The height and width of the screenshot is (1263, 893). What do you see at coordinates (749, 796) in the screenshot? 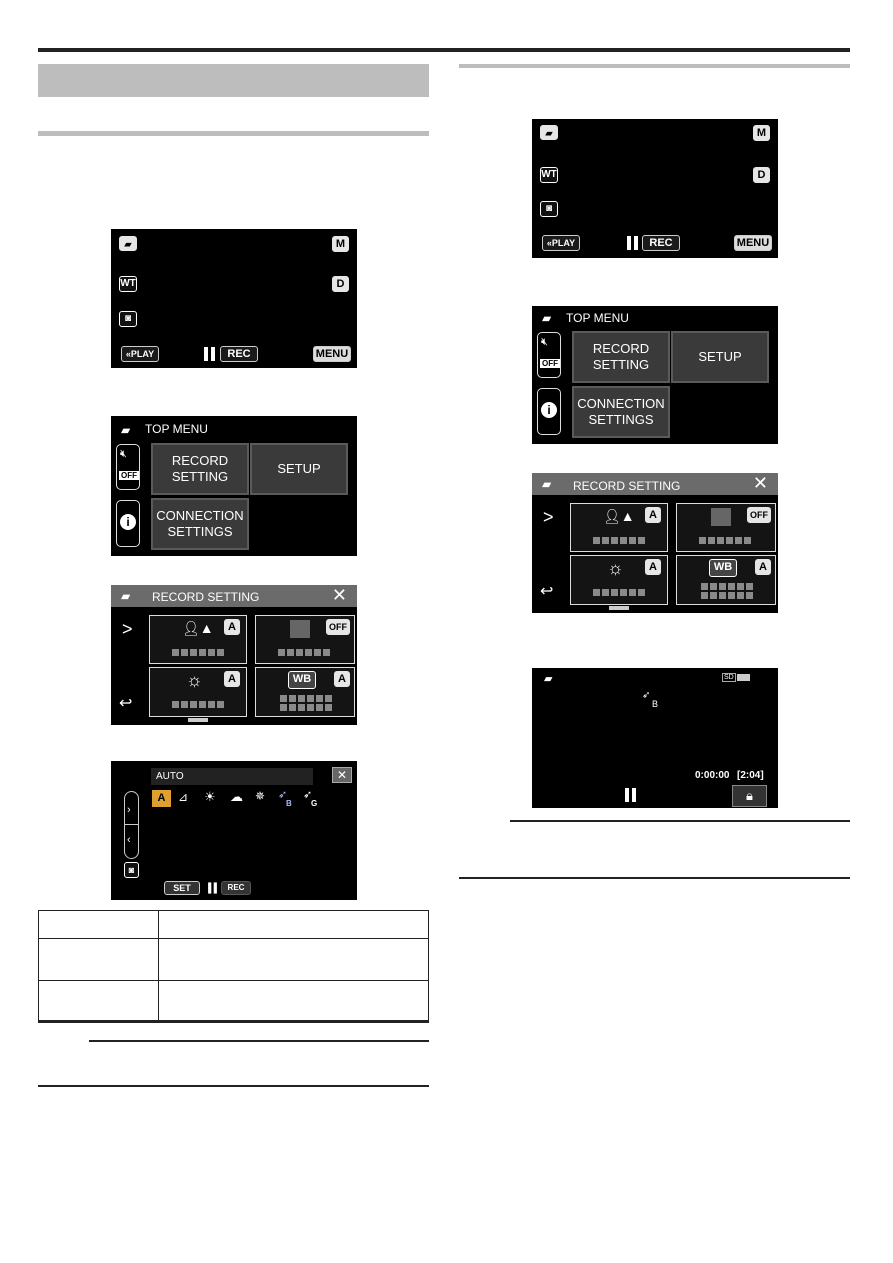
I see `lock-button: 🔒︎` at bounding box center [749, 796].